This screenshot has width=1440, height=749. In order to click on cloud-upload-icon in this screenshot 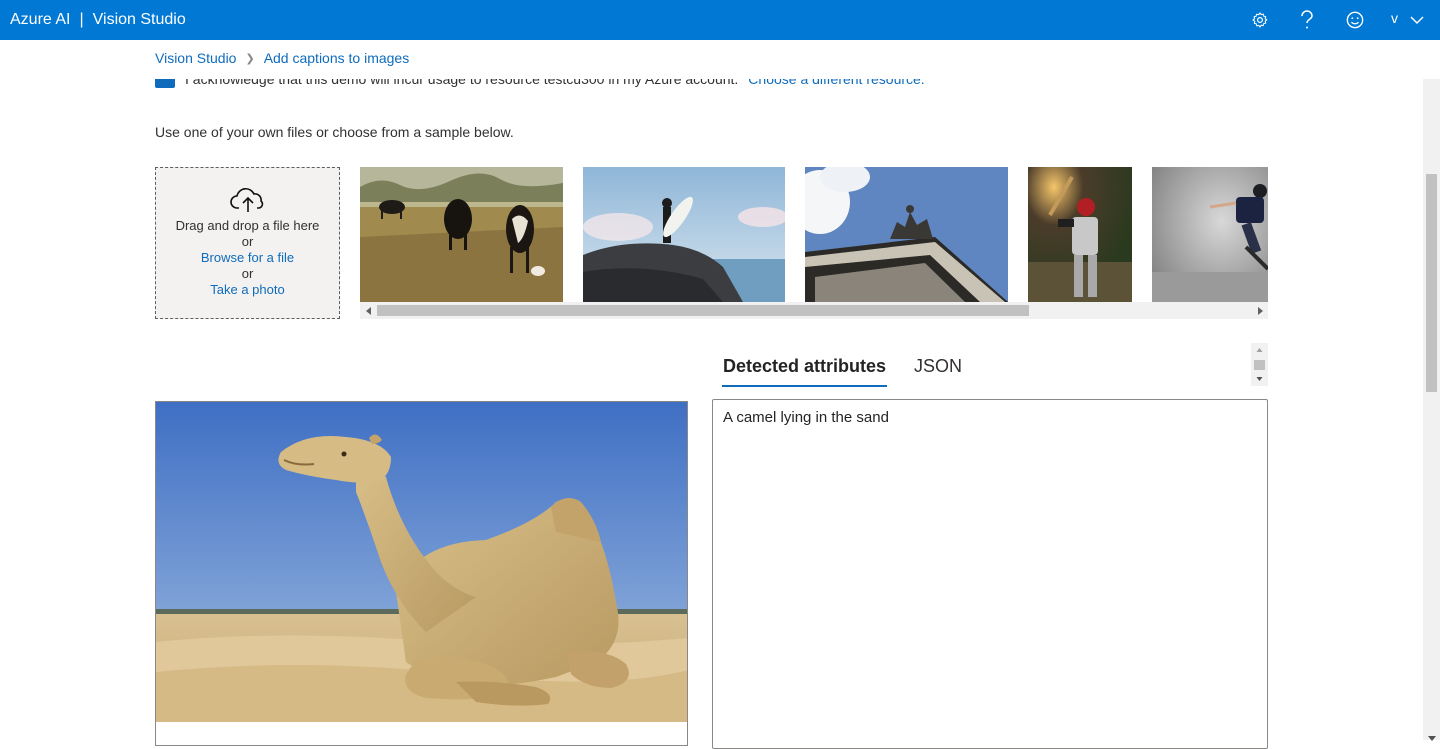, I will do `click(248, 200)`.